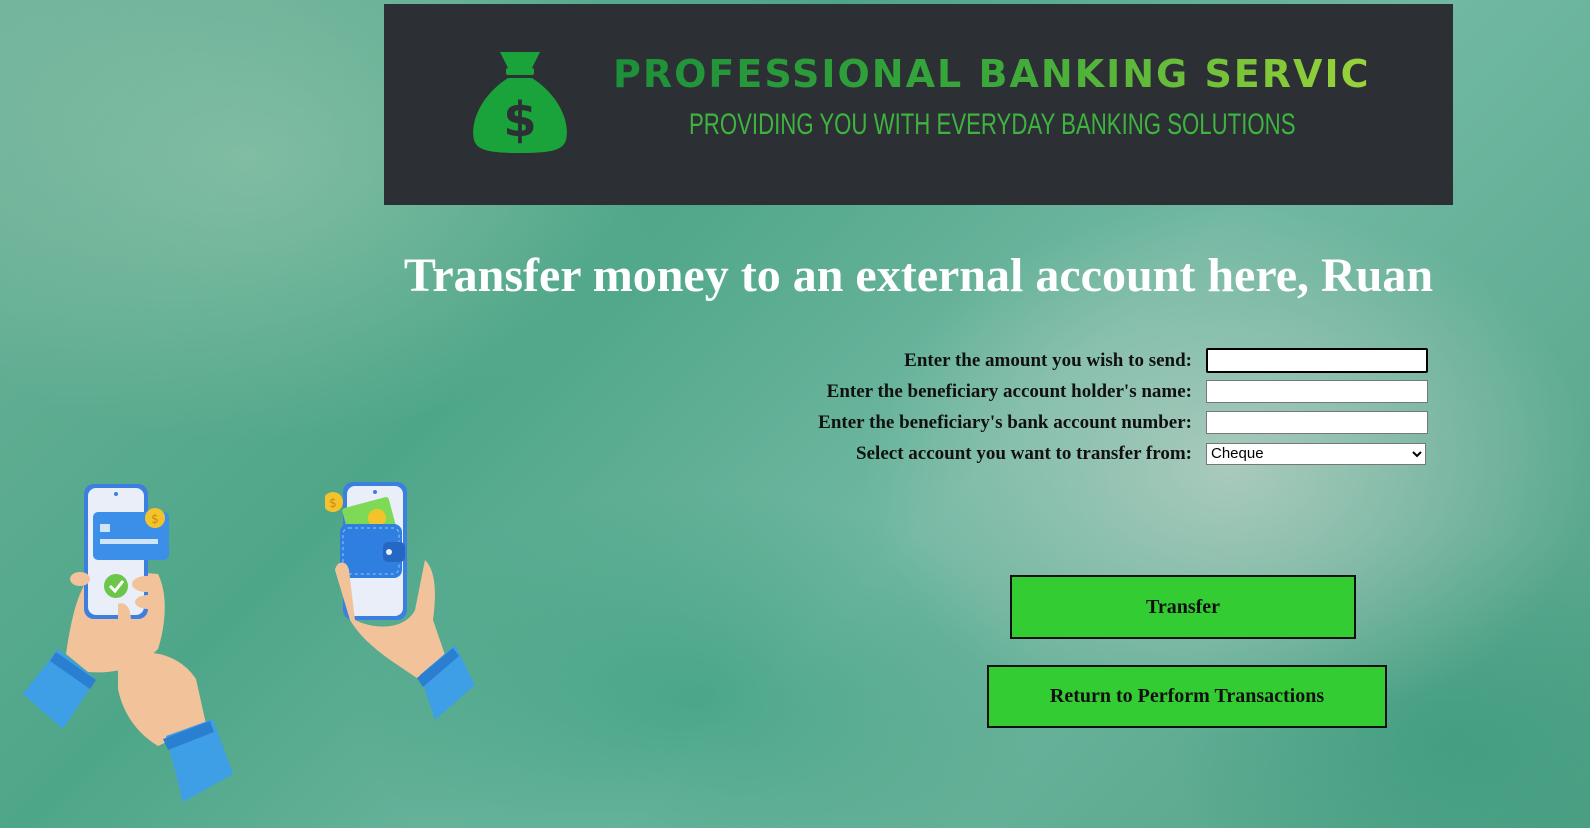 The width and height of the screenshot is (1590, 828). I want to click on money-bag-icon: $, so click(520, 102).